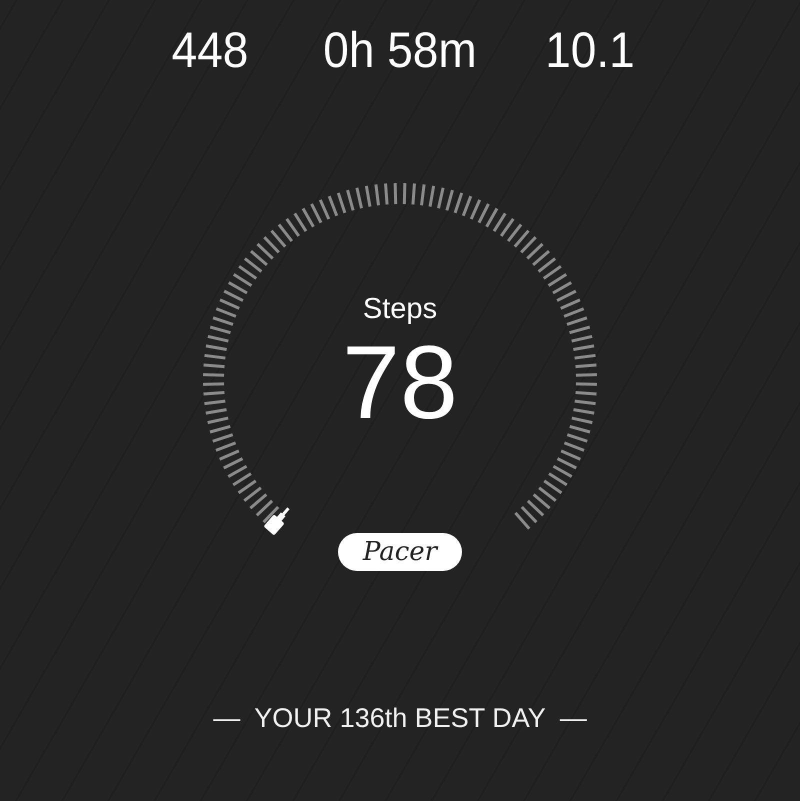 Image resolution: width=800 pixels, height=801 pixels. Describe the element at coordinates (400, 718) in the screenshot. I see `best-day-text: YOUR 136th BEST DAY` at that location.